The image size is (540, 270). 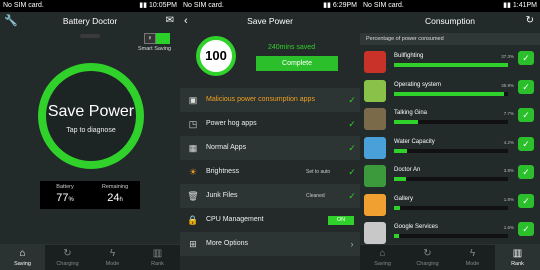 I want to click on app-percent: 3.8%, so click(x=508, y=170).